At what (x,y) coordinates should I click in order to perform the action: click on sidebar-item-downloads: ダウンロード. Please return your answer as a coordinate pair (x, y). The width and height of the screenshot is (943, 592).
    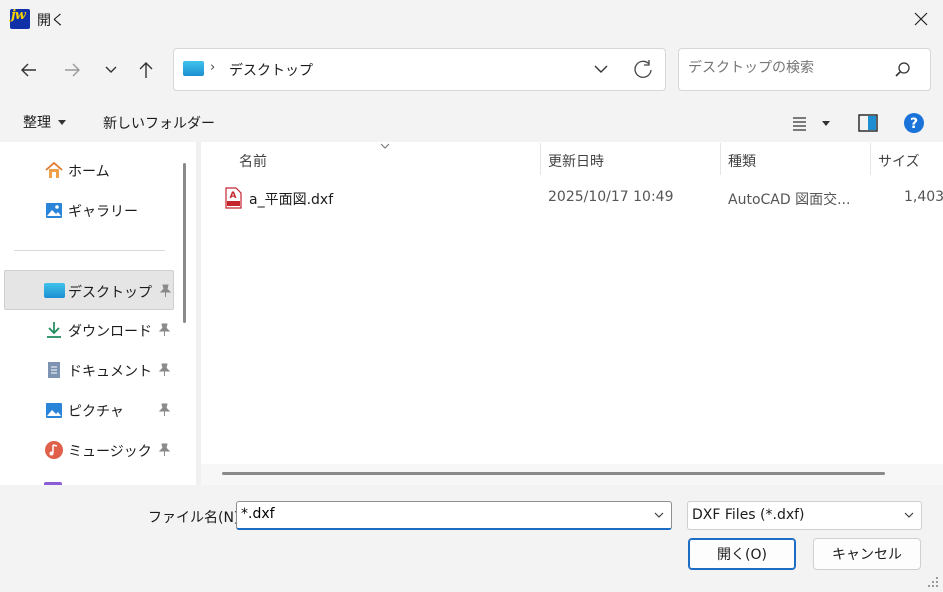
    Looking at the image, I should click on (89, 330).